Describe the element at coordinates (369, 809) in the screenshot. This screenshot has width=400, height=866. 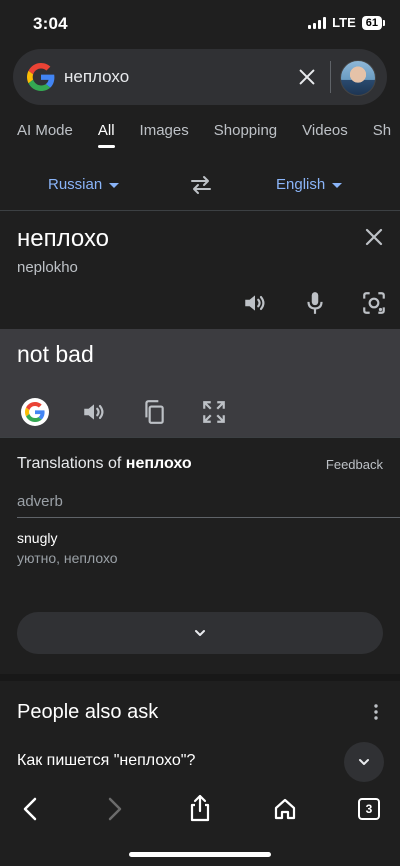
I see `tabs-count-button: 3` at that location.